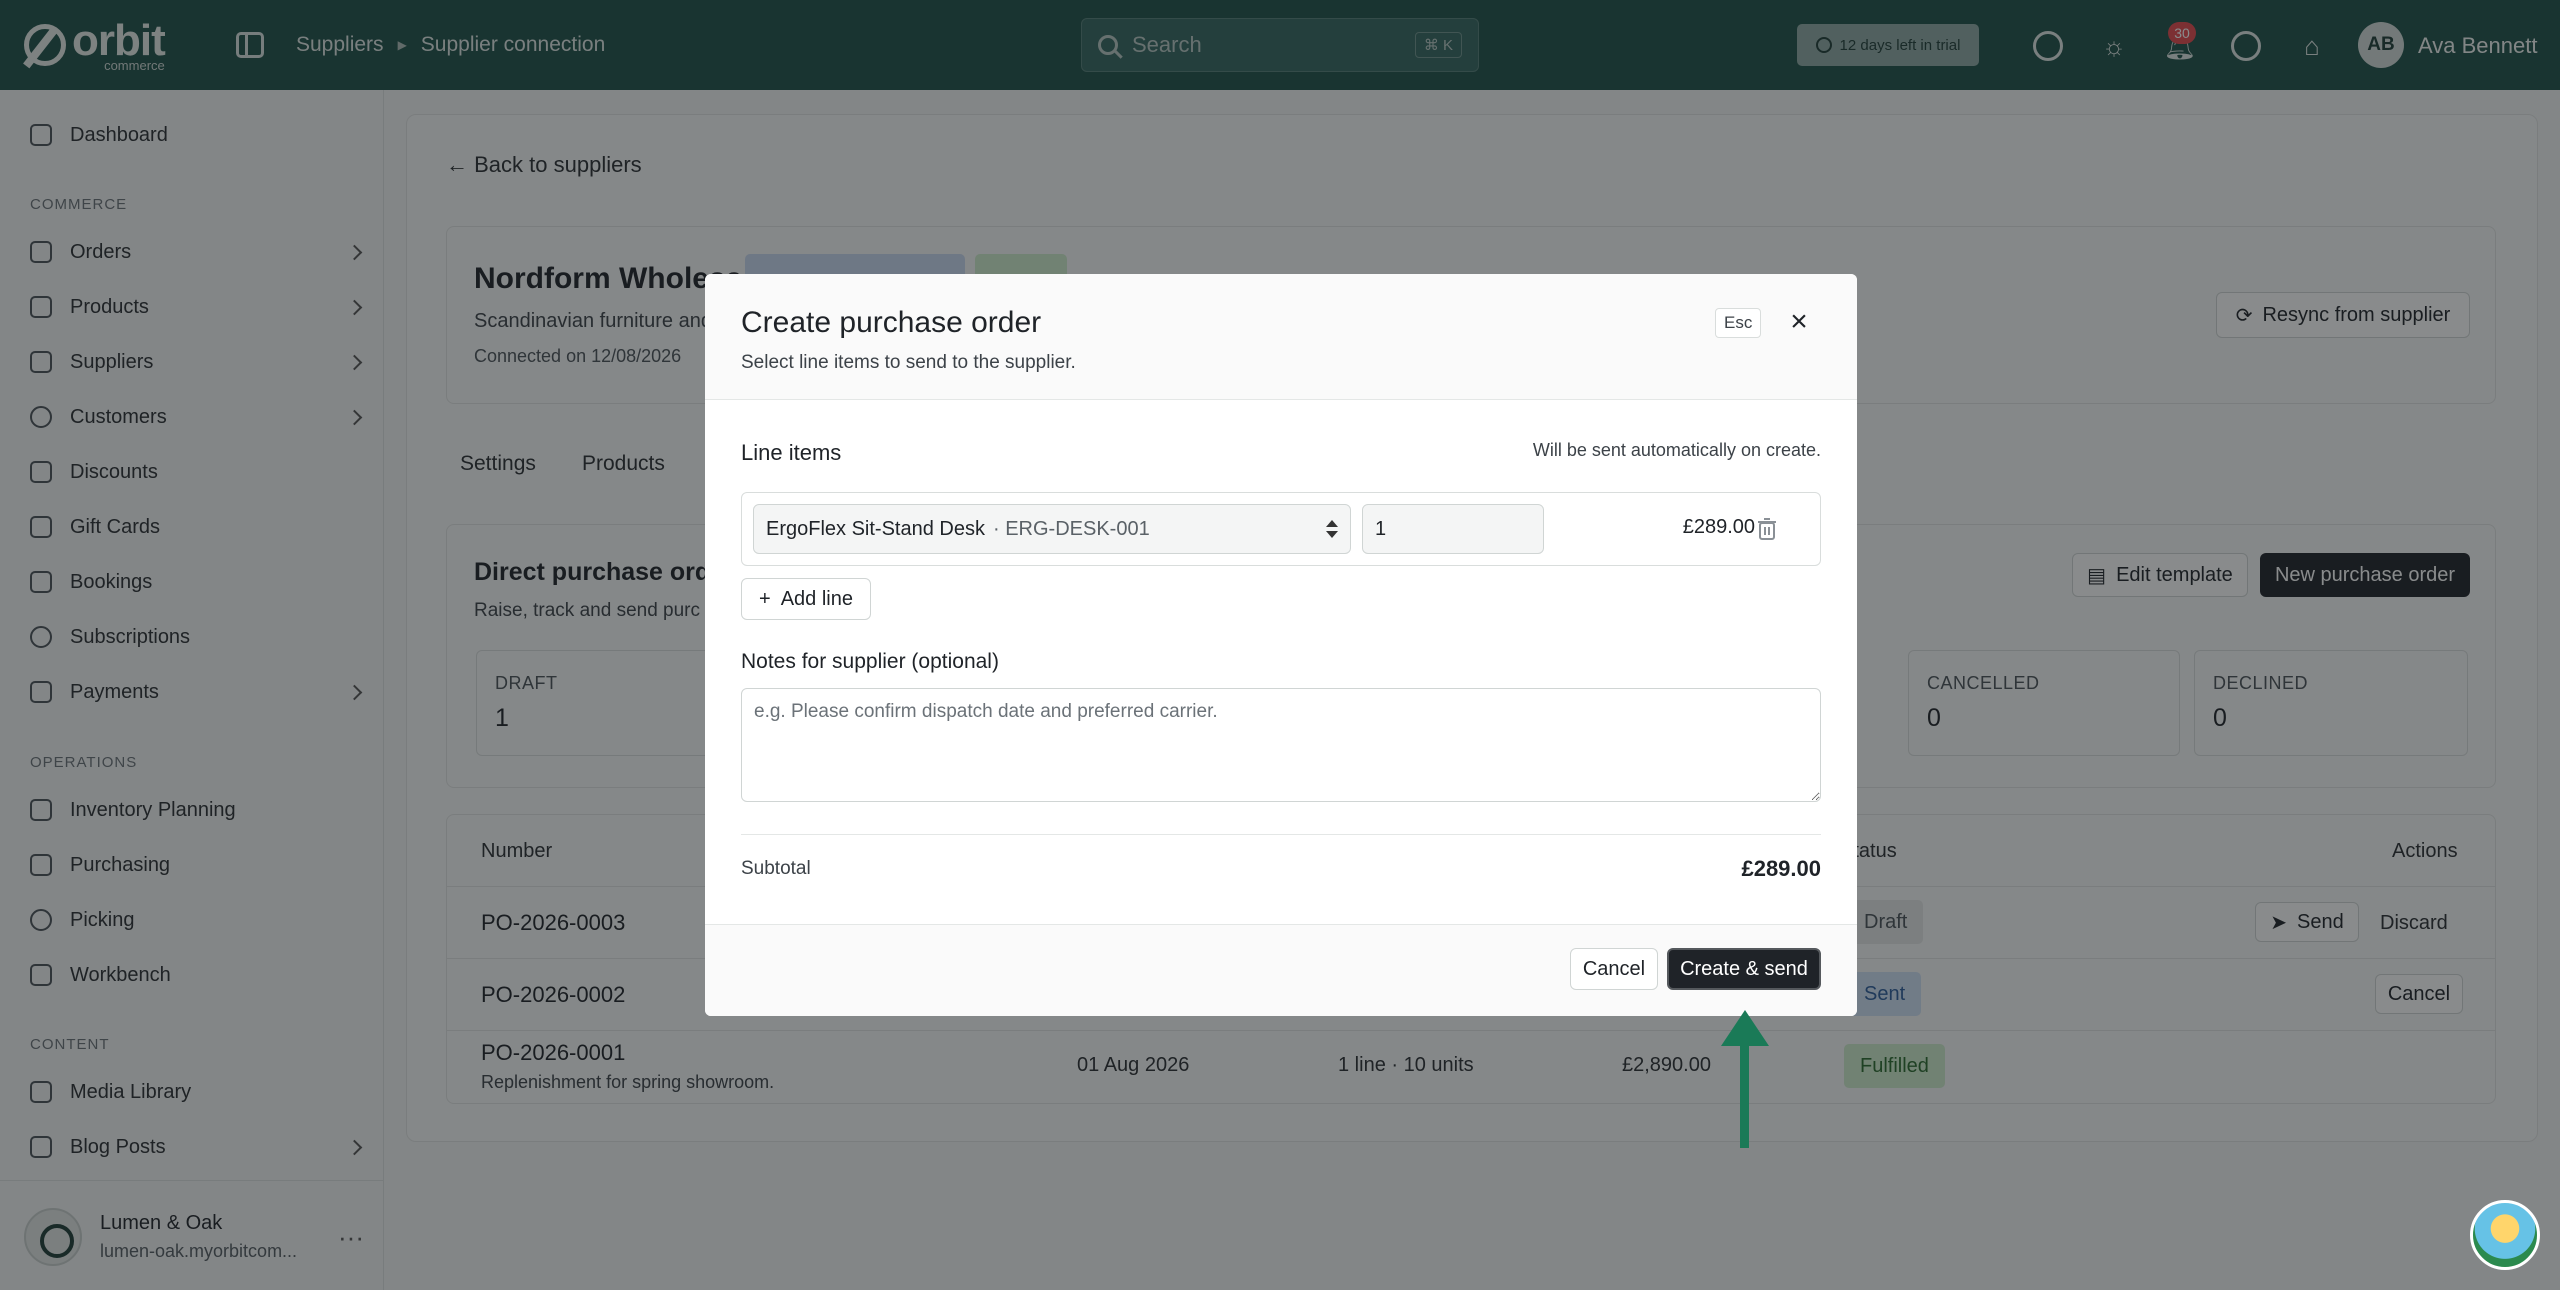 This screenshot has width=2560, height=1290. I want to click on create-and-send-button: Create & send, so click(1744, 969).